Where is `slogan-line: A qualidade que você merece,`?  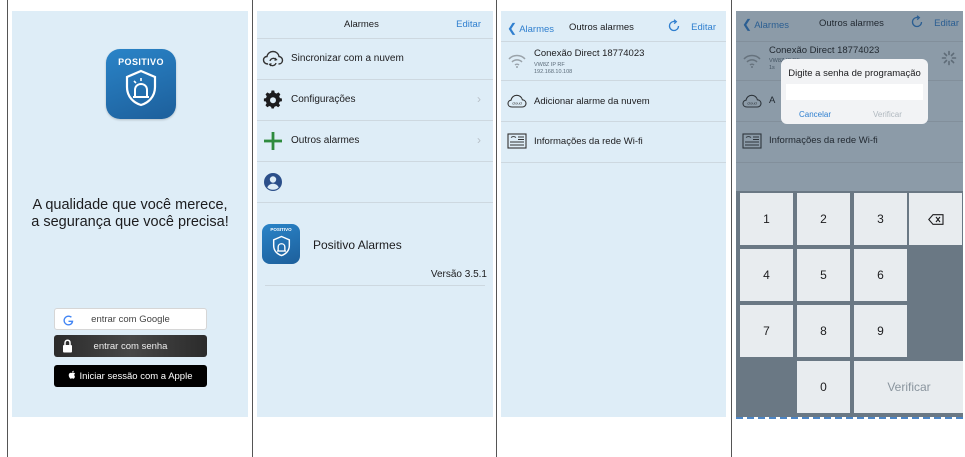 slogan-line: A qualidade que você merece, is located at coordinates (130, 205).